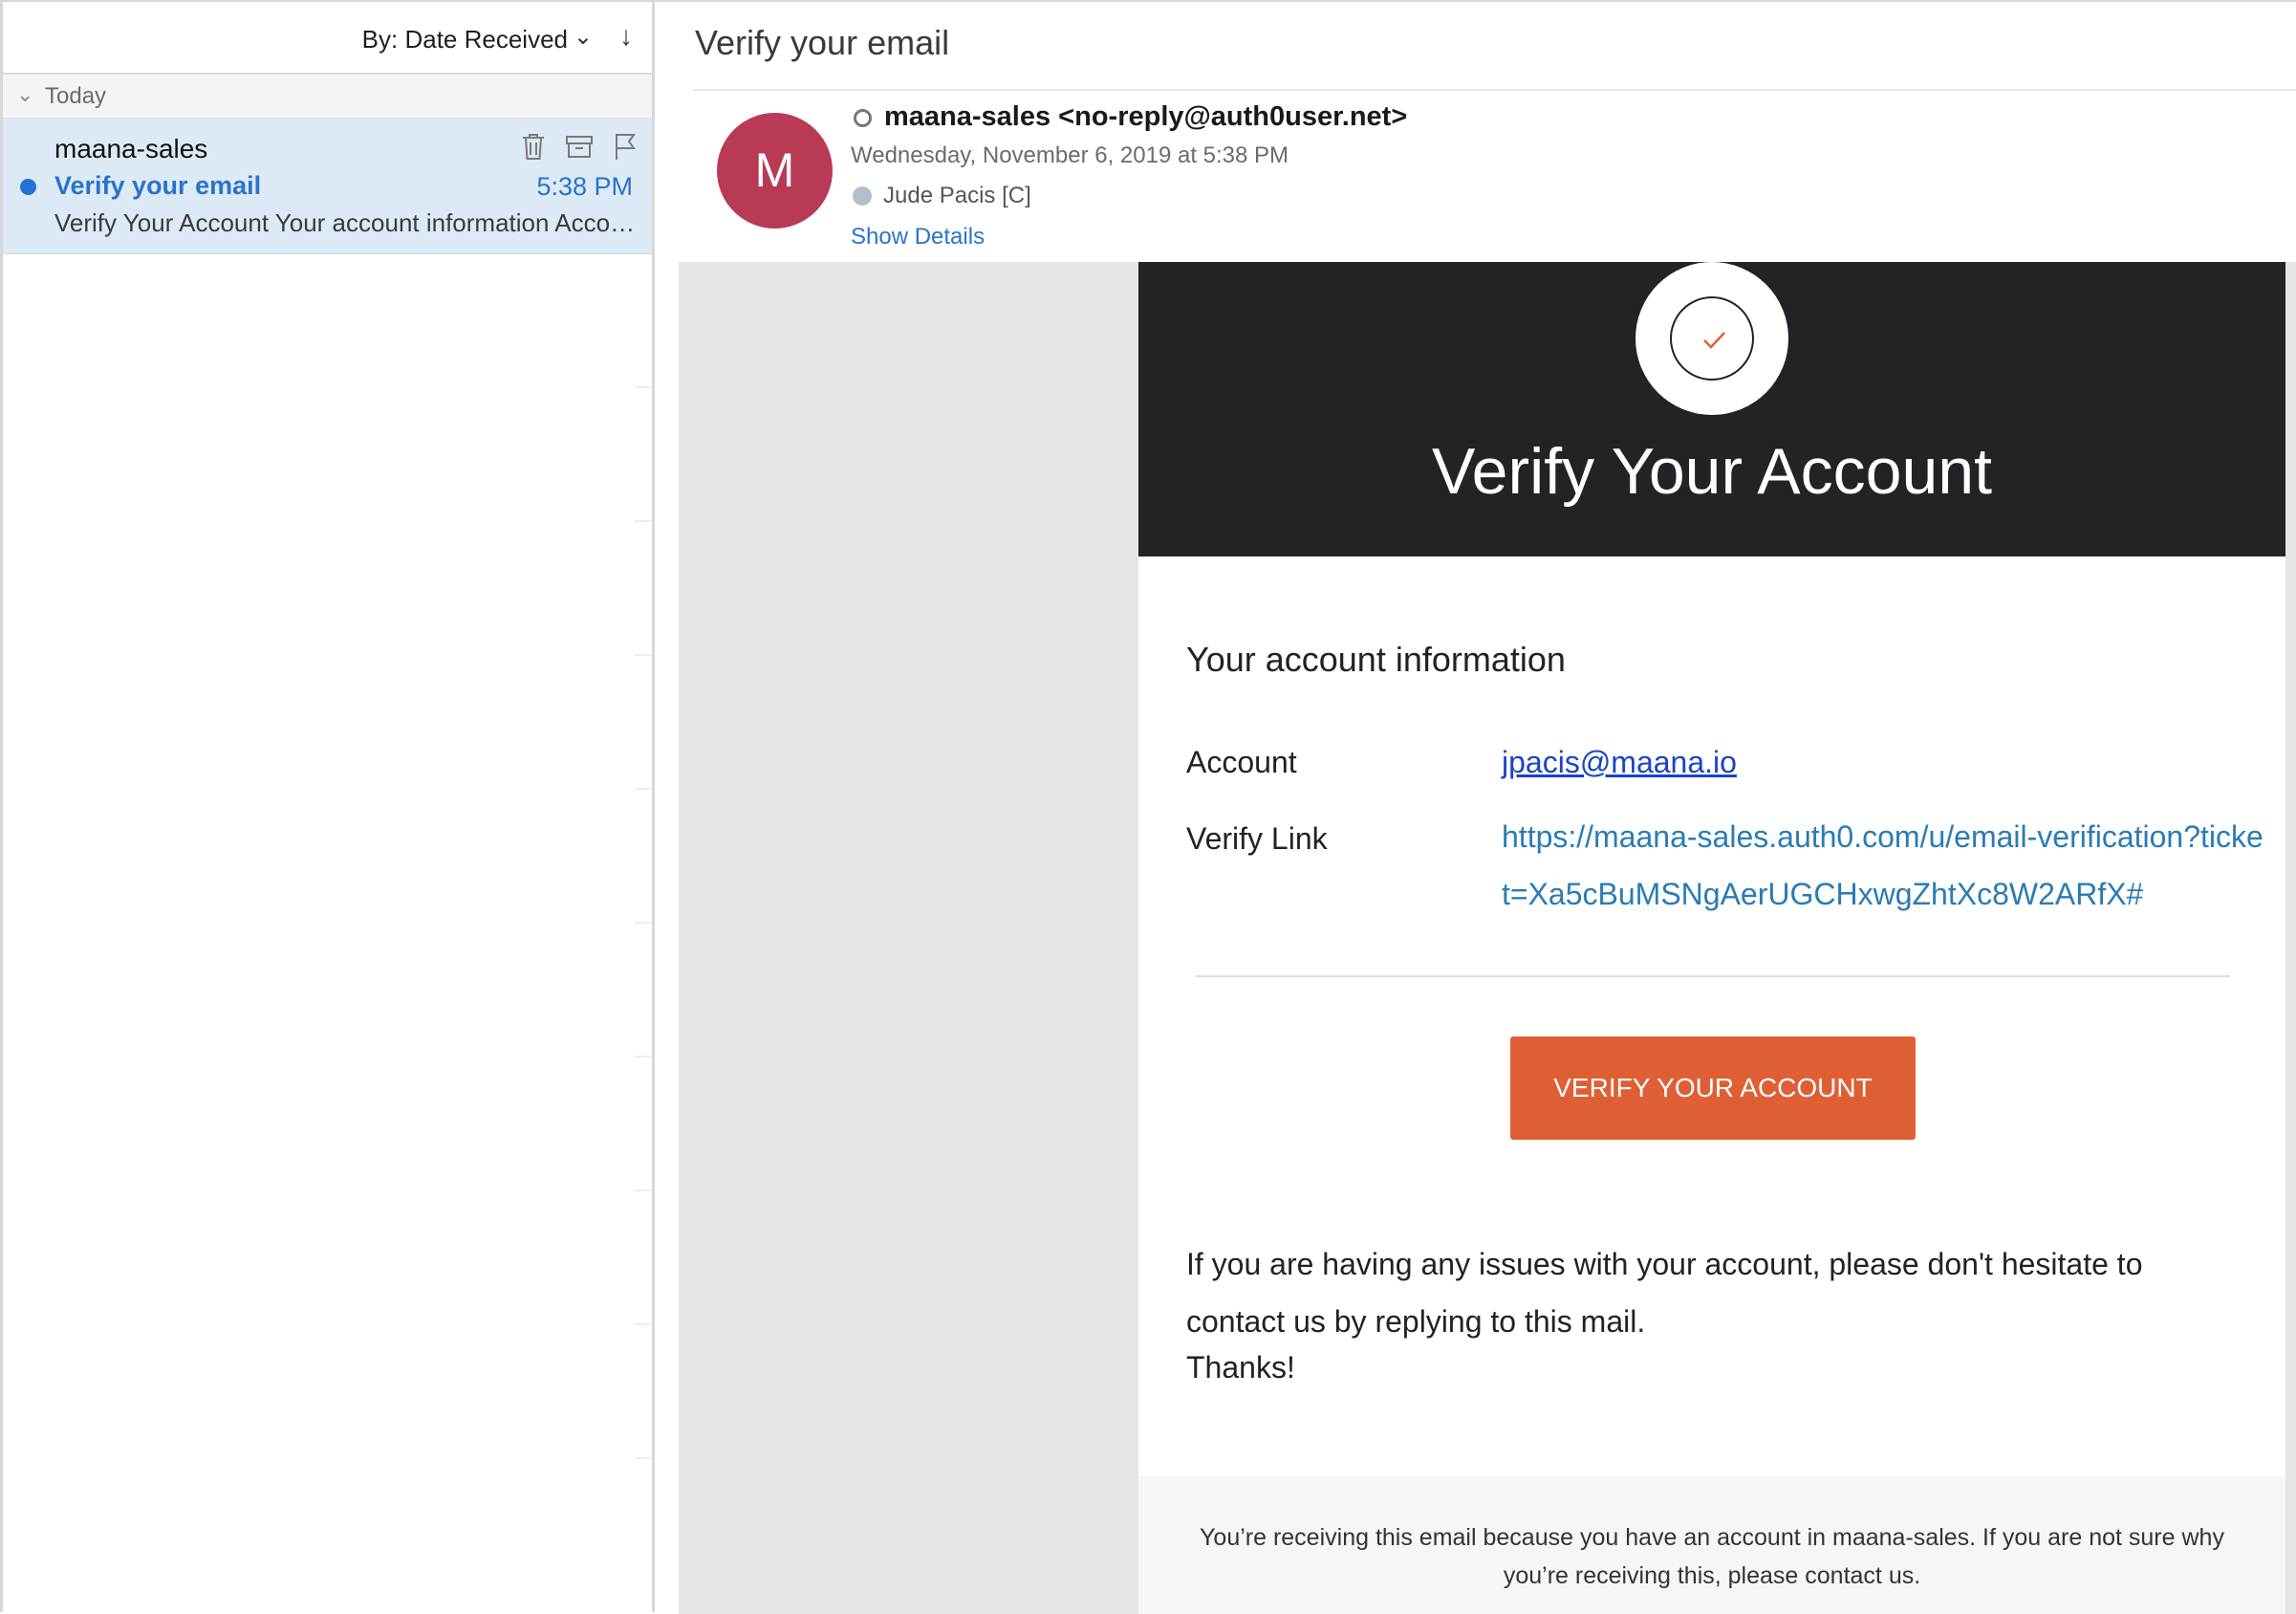  Describe the element at coordinates (327, 38) in the screenshot. I see `sort-bar: By: Date Received ⌄ ↓` at that location.